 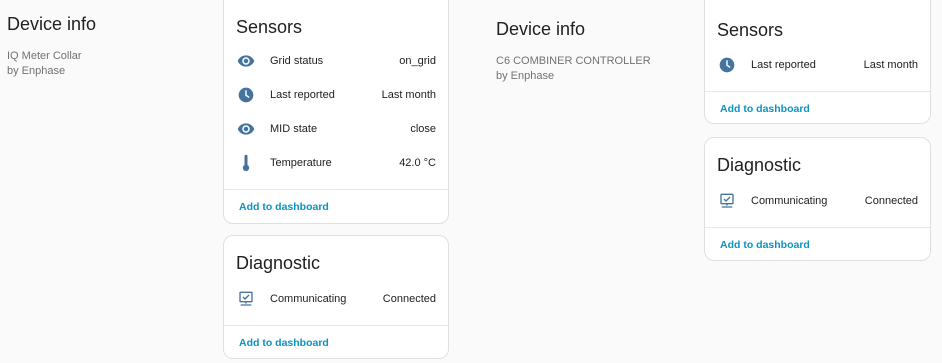 I want to click on device-model: C6 COMBINER CONTROLLER, so click(x=573, y=61).